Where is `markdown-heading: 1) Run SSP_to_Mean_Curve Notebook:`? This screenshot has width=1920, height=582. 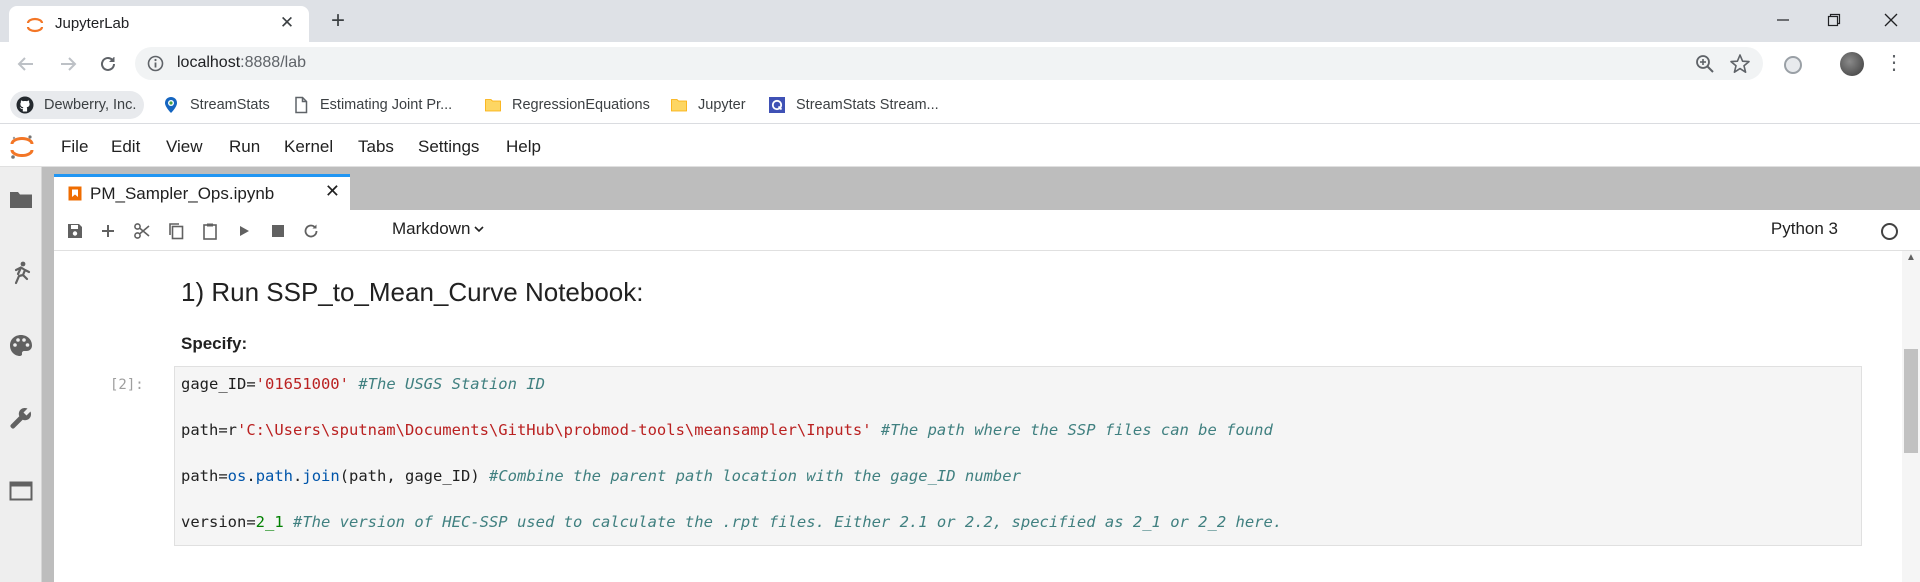 markdown-heading: 1) Run SSP_to_Mean_Curve Notebook: is located at coordinates (412, 292).